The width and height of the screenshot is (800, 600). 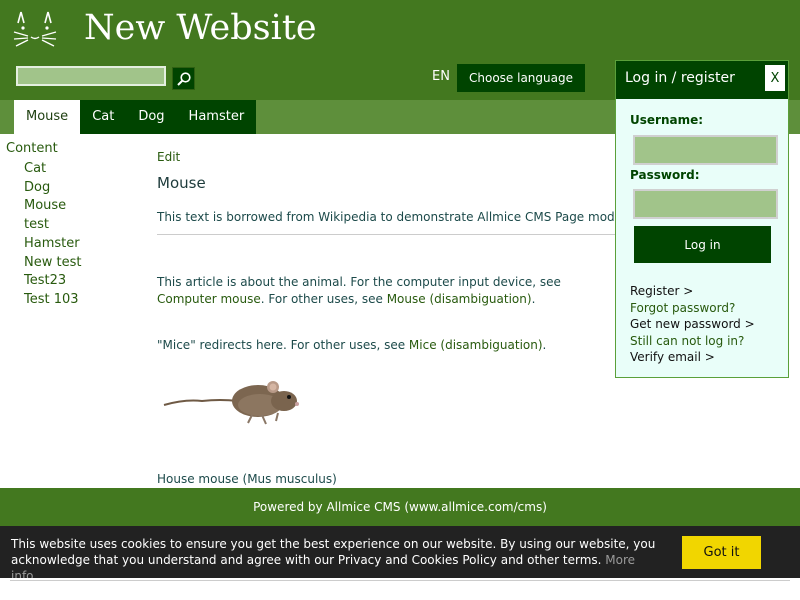 What do you see at coordinates (91, 76) in the screenshot?
I see `search-input` at bounding box center [91, 76].